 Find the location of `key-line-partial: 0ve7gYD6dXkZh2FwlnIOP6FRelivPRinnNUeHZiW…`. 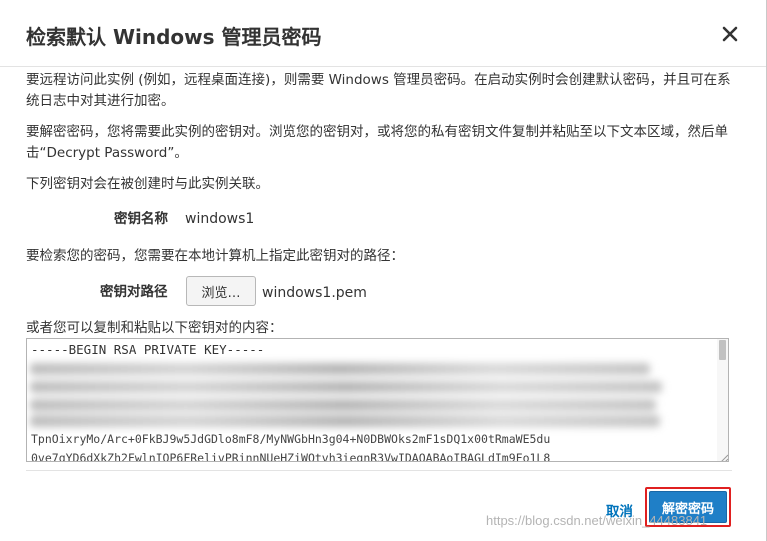

key-line-partial: 0ve7gYD6dXkZh2FwlnIOP6FRelivPRinnNUeHZiW… is located at coordinates (291, 456).